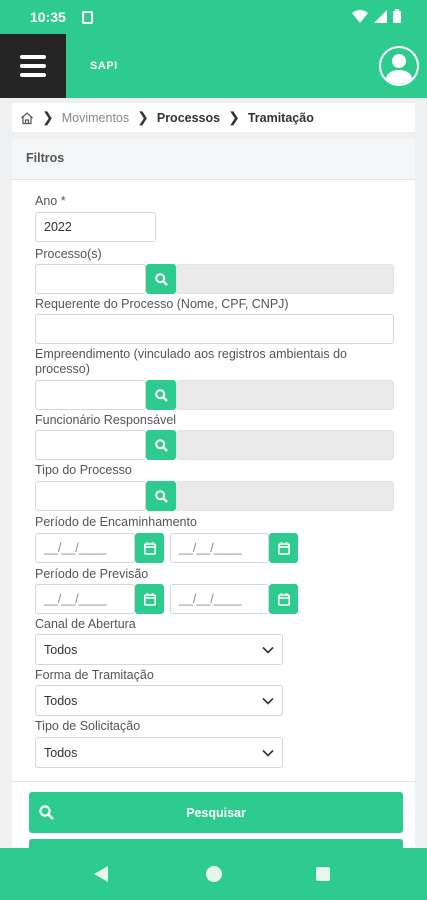  I want to click on app-bar: SAPI, so click(213, 66).